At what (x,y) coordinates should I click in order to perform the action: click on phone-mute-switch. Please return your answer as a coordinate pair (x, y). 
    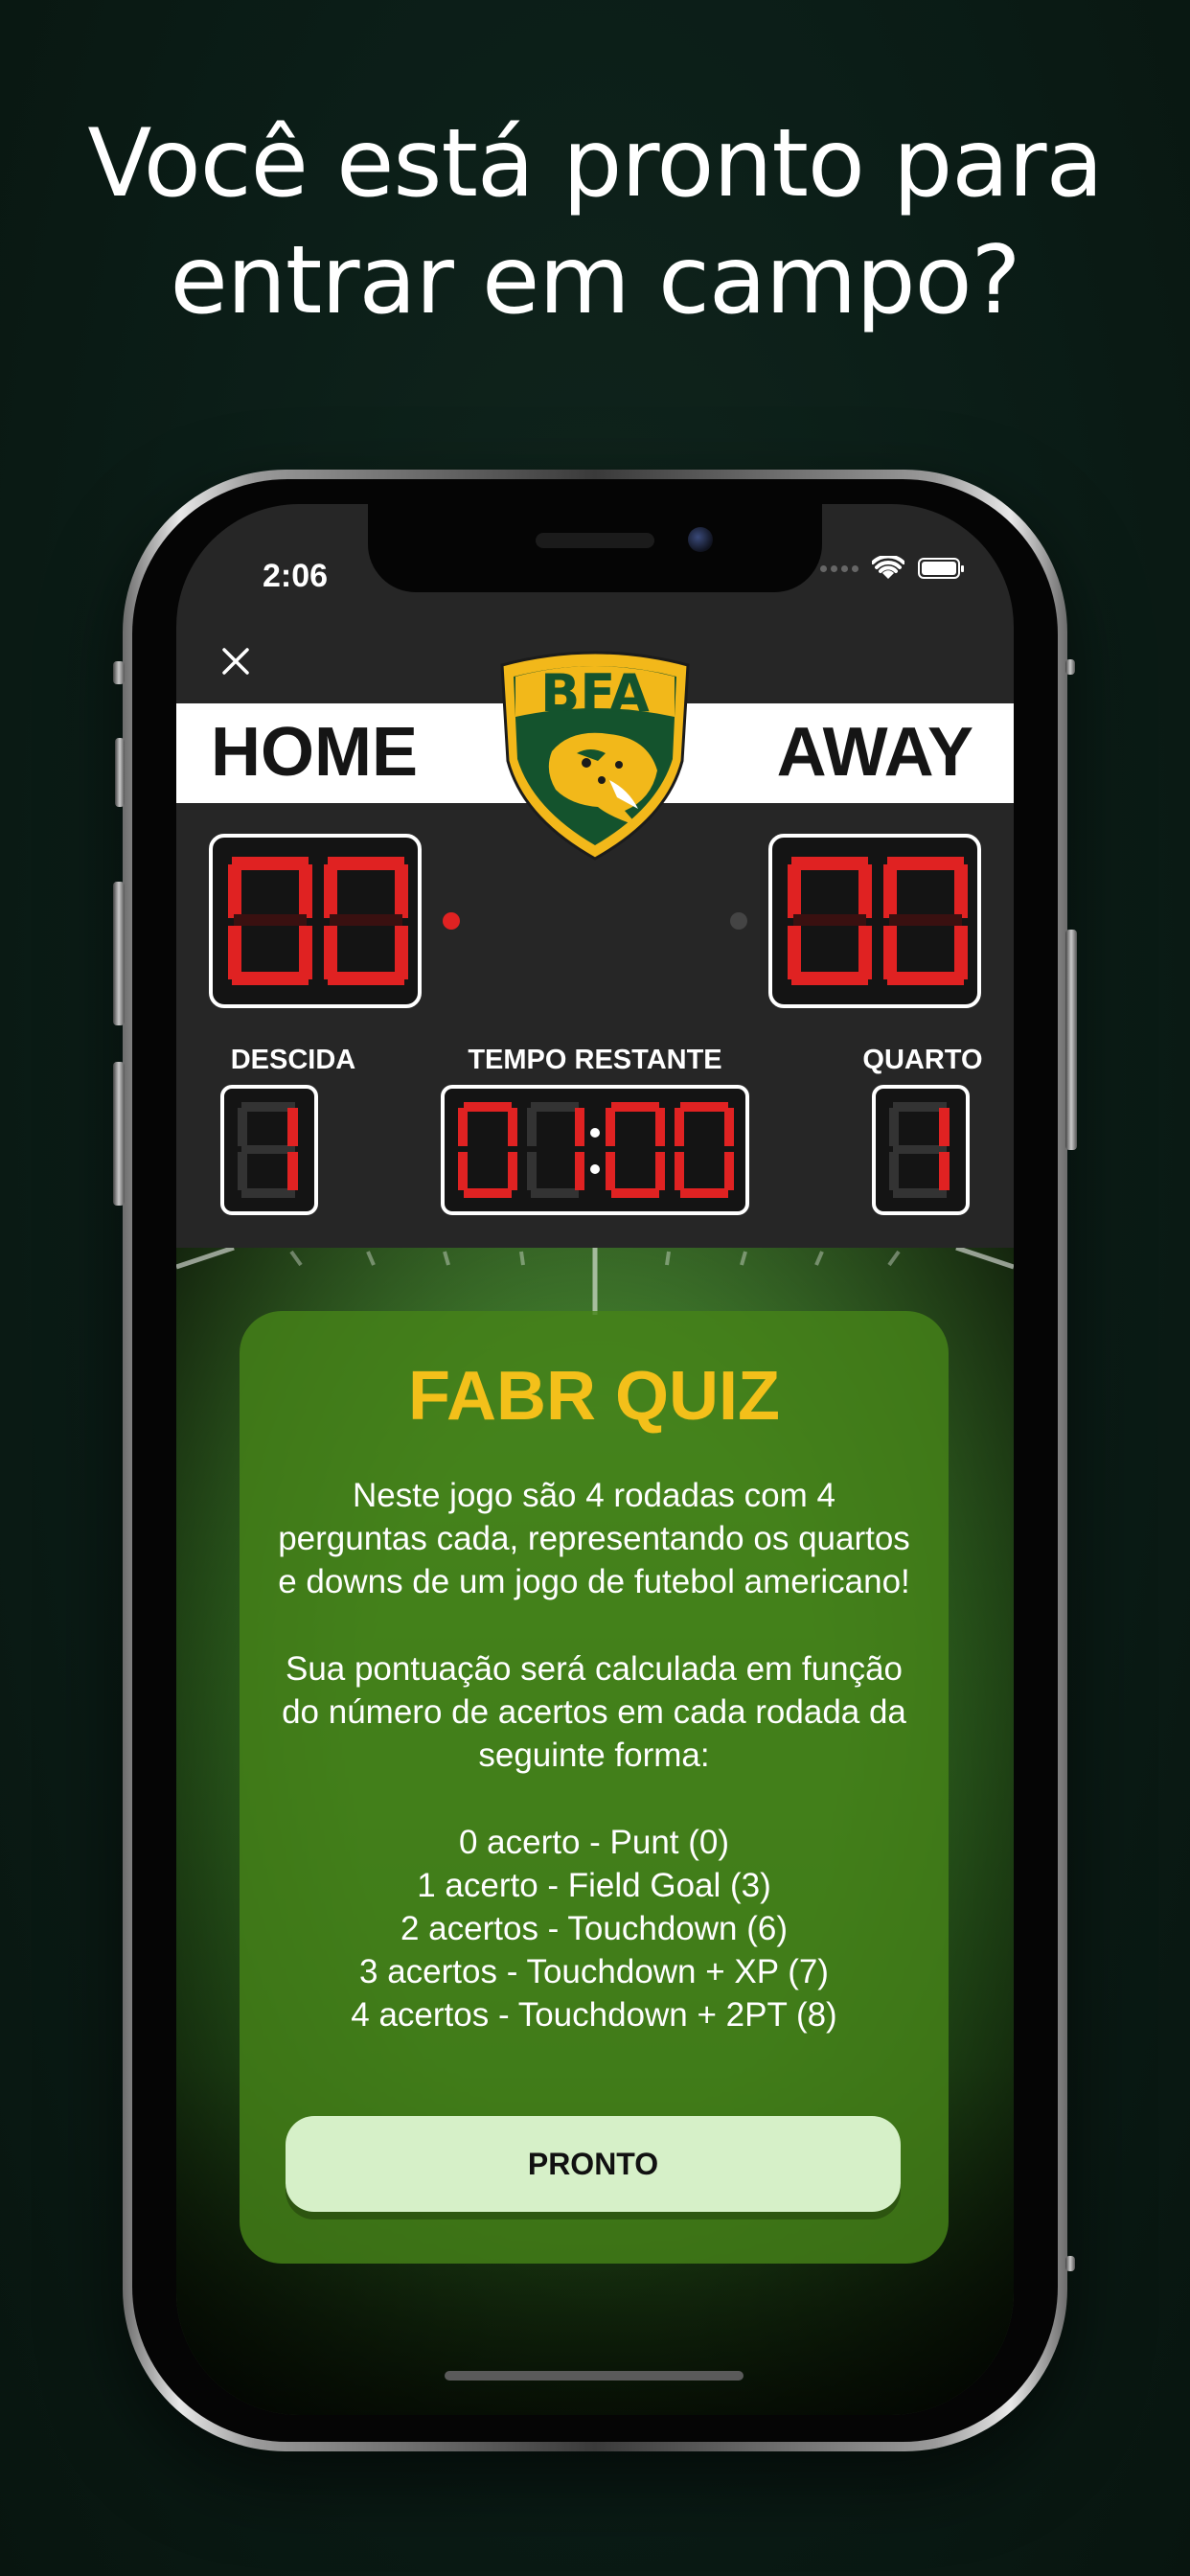
    Looking at the image, I should click on (119, 672).